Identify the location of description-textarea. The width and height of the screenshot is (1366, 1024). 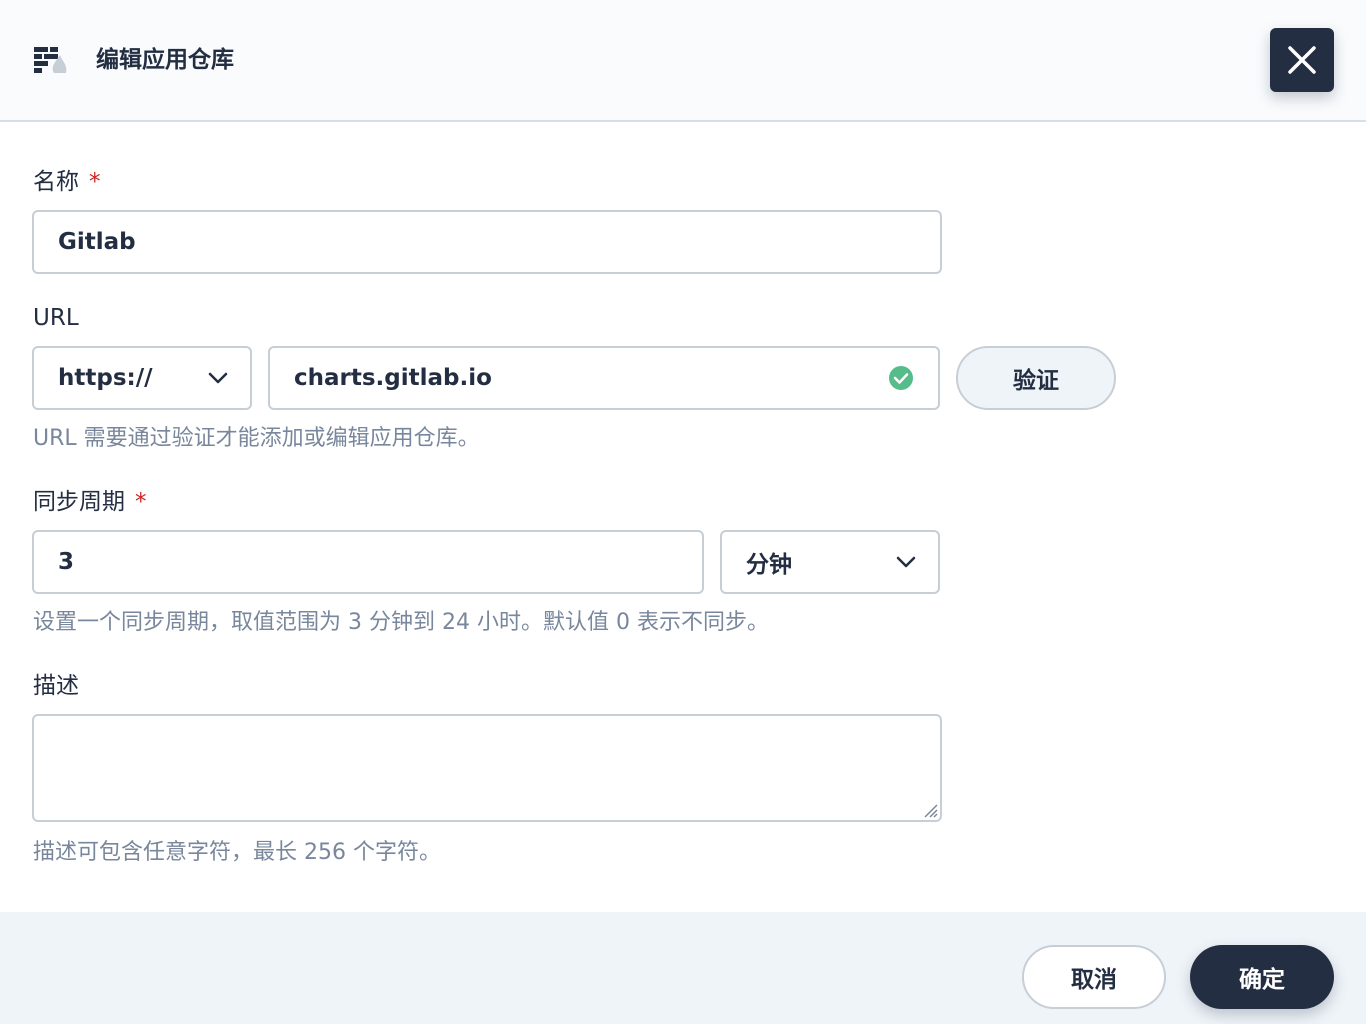
(487, 768).